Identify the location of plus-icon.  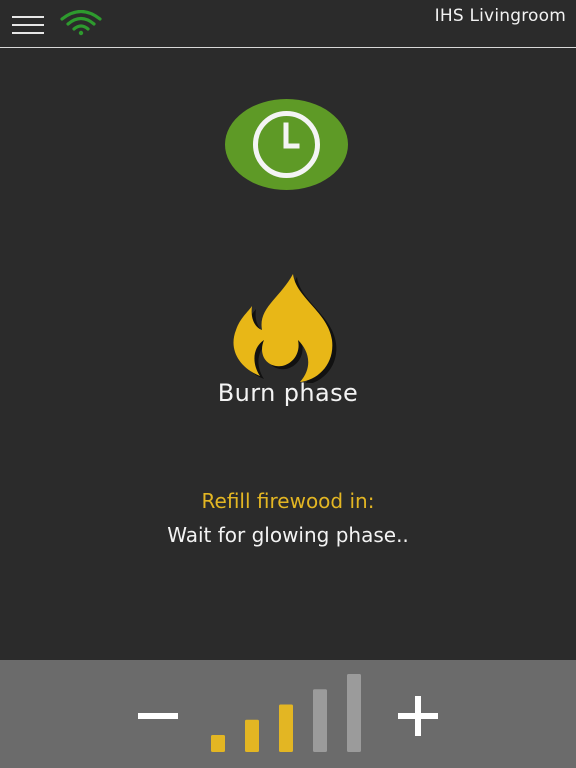
(418, 716).